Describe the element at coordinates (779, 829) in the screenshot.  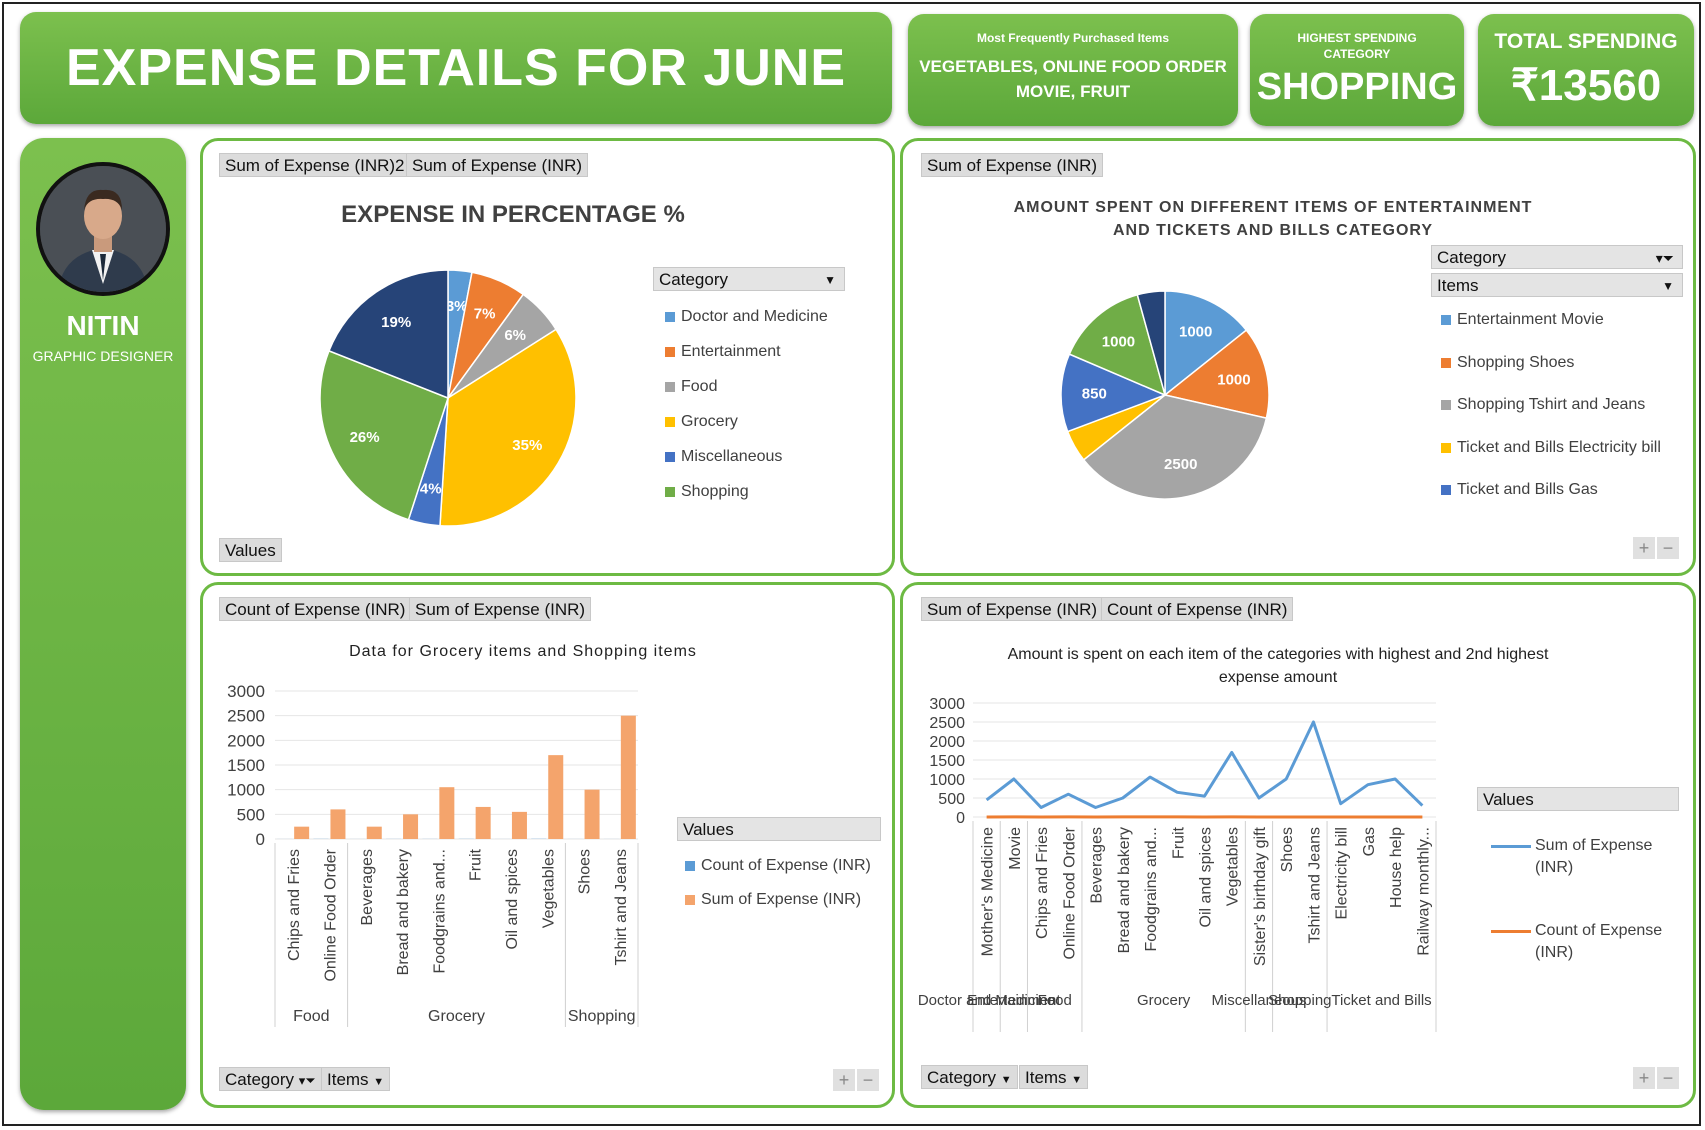
I see `legend-header-values: Values` at that location.